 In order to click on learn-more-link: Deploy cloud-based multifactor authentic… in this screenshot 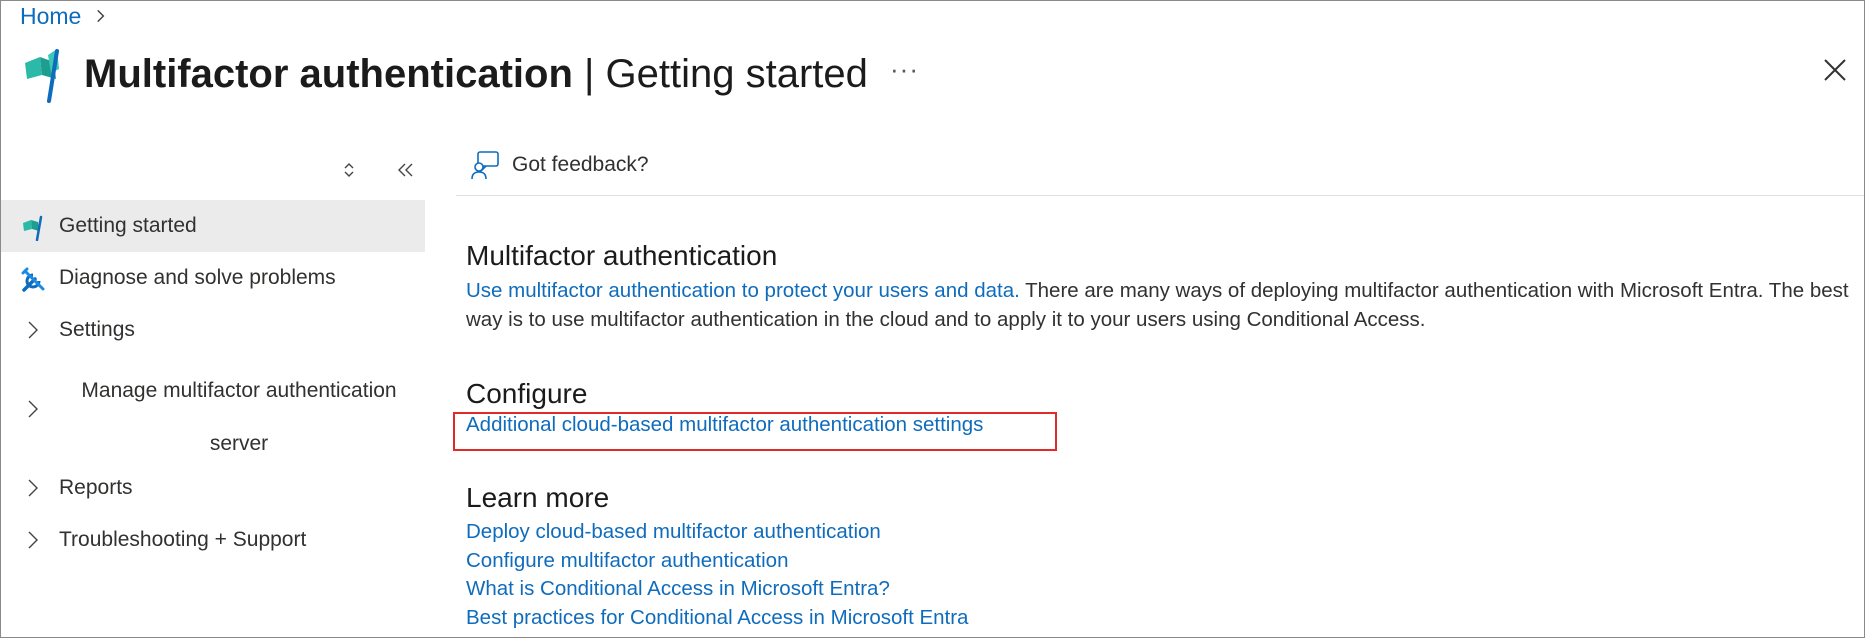, I will do `click(717, 532)`.